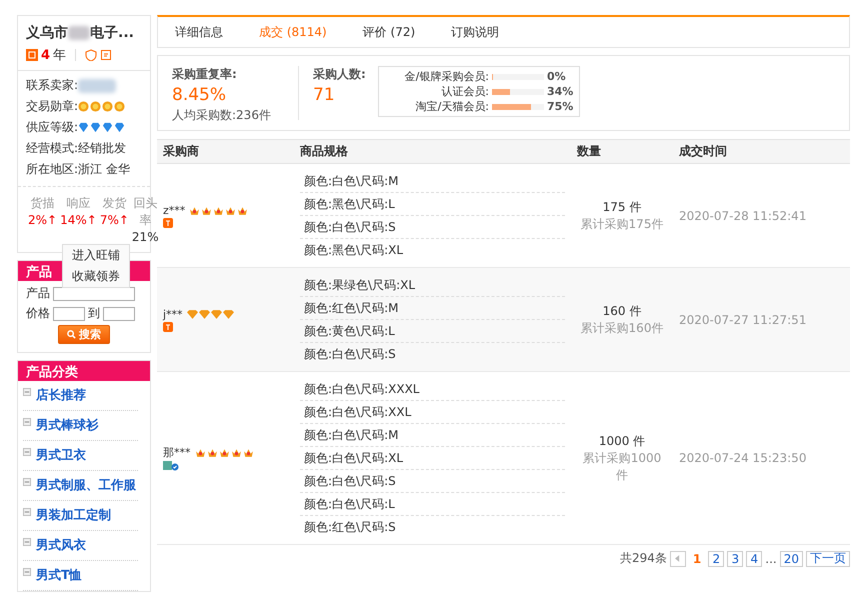  Describe the element at coordinates (199, 32) in the screenshot. I see `tab: 详细信息` at that location.